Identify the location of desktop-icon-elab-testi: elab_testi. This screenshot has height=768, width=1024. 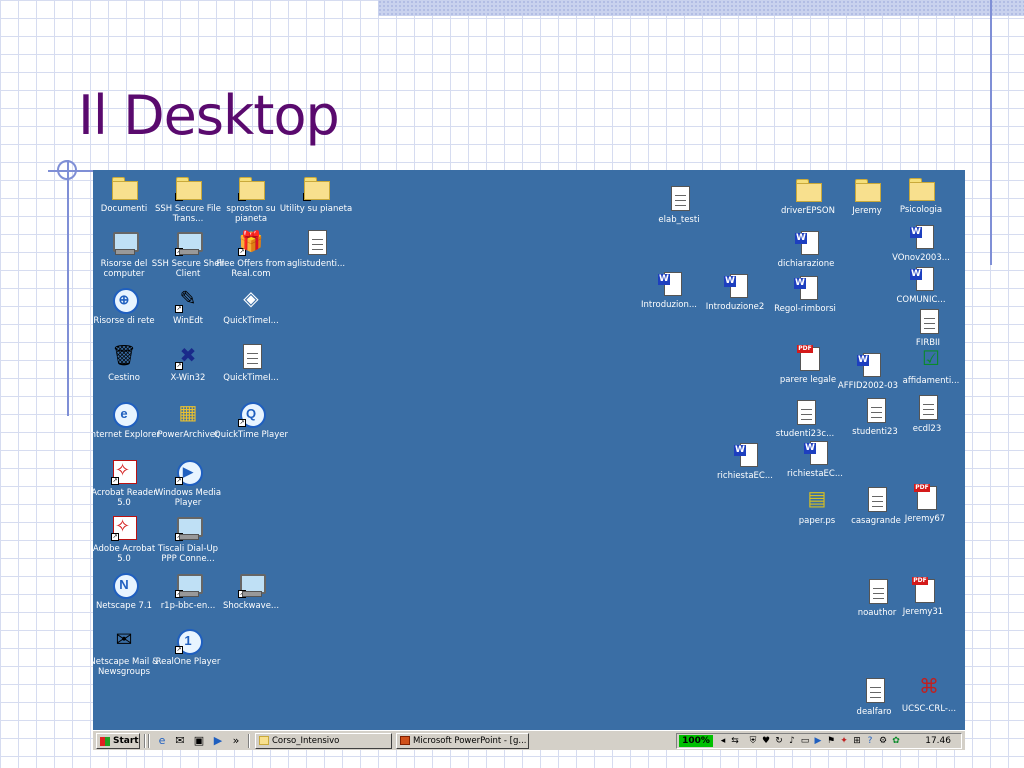
(679, 204).